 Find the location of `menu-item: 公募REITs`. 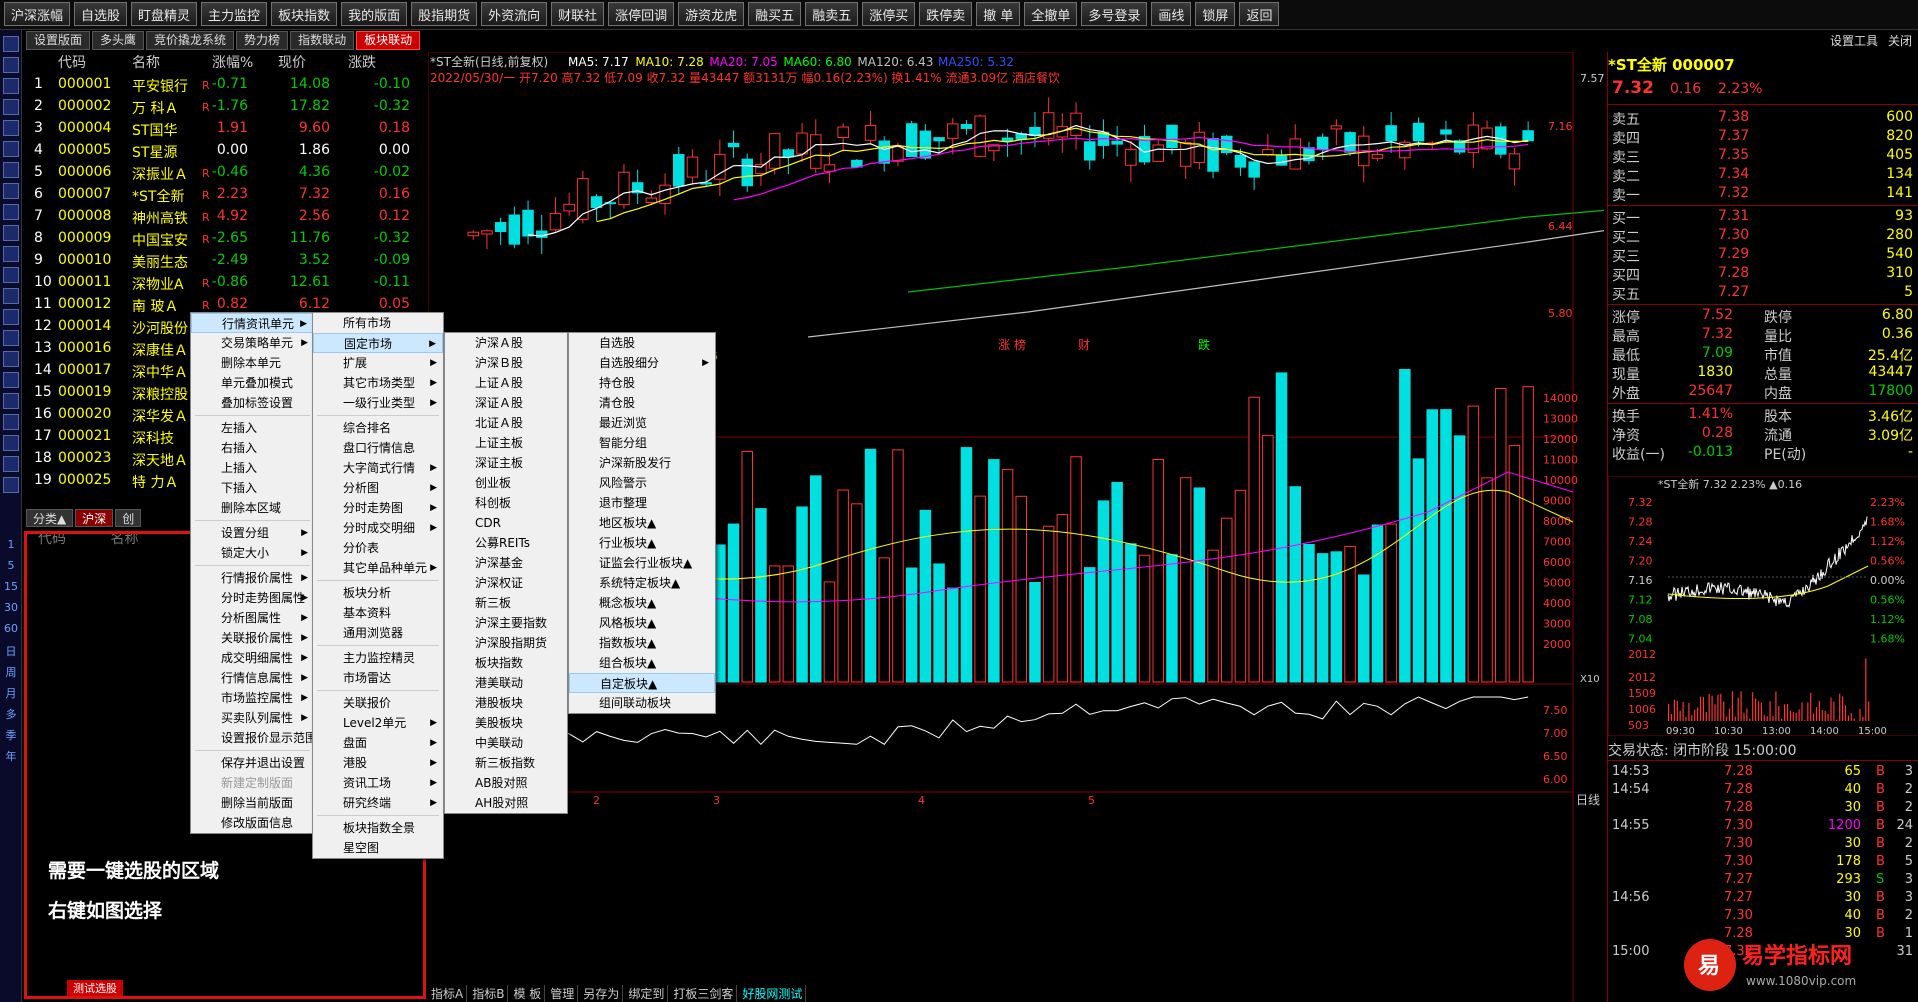

menu-item: 公募REITs is located at coordinates (506, 543).